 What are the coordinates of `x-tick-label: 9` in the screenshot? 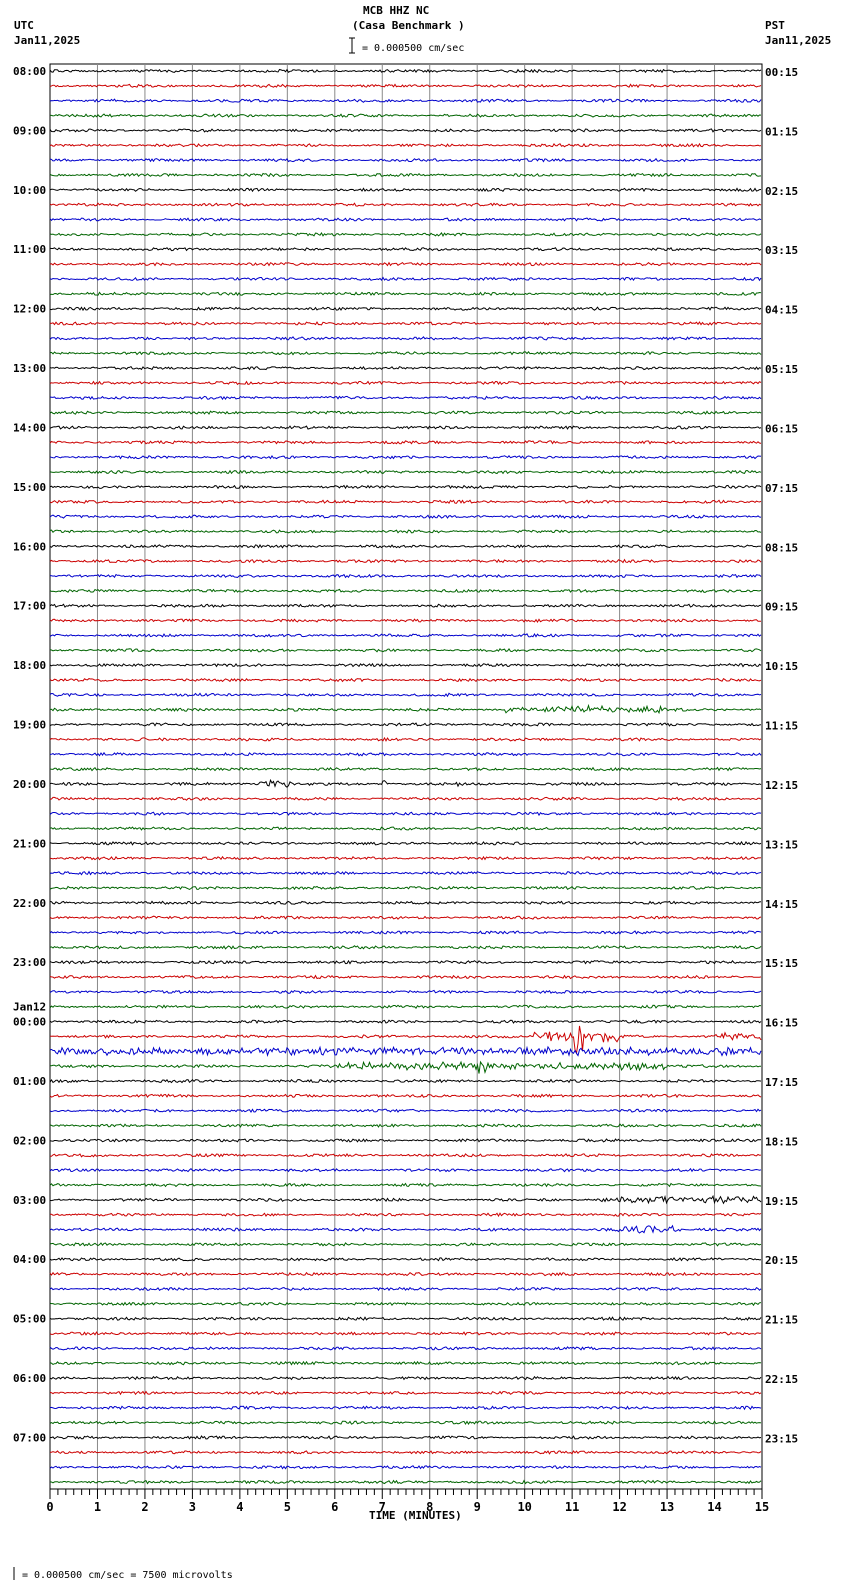 It's located at (477, 1507).